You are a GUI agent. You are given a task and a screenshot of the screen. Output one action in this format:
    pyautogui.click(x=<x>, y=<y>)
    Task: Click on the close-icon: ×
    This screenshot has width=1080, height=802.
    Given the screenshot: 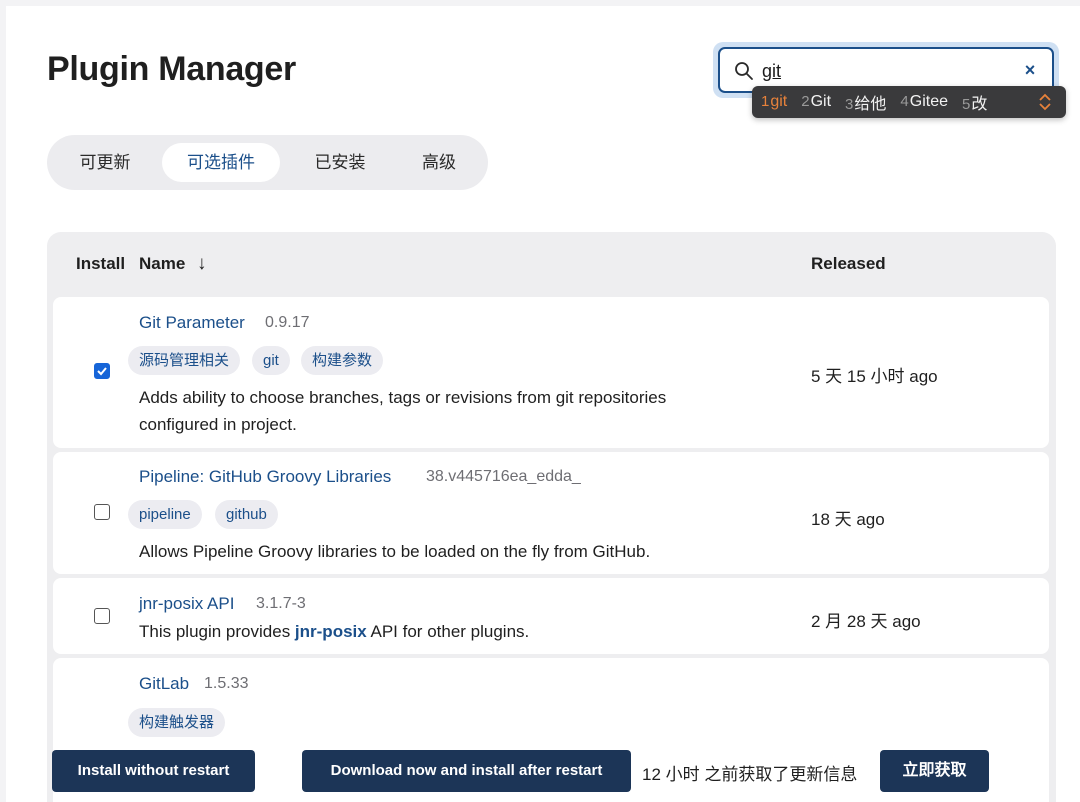 What is the action you would take?
    pyautogui.click(x=1030, y=70)
    